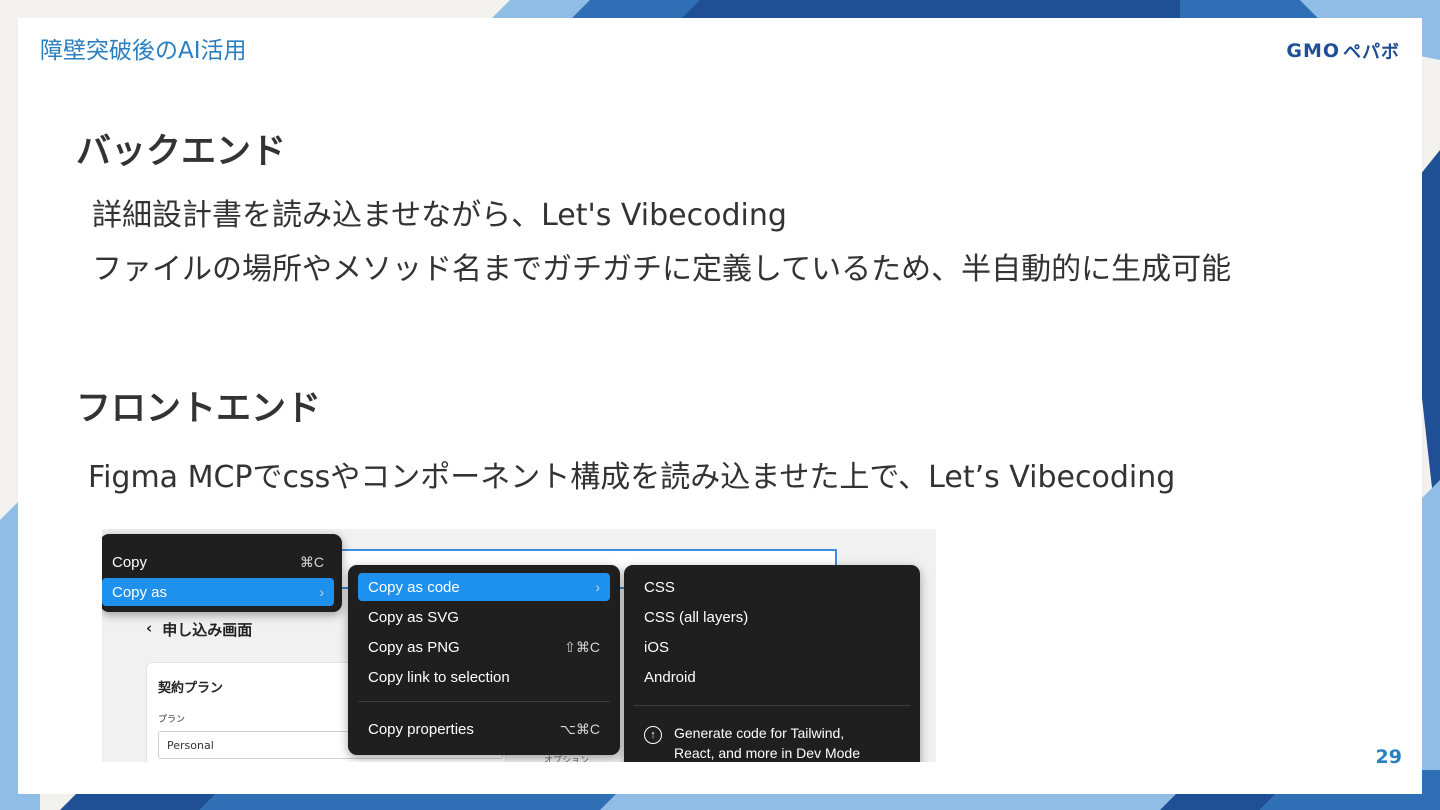 The image size is (1440, 810). What do you see at coordinates (772, 617) in the screenshot?
I see `menu-item-css-all-layers: CSS (all layers)` at bounding box center [772, 617].